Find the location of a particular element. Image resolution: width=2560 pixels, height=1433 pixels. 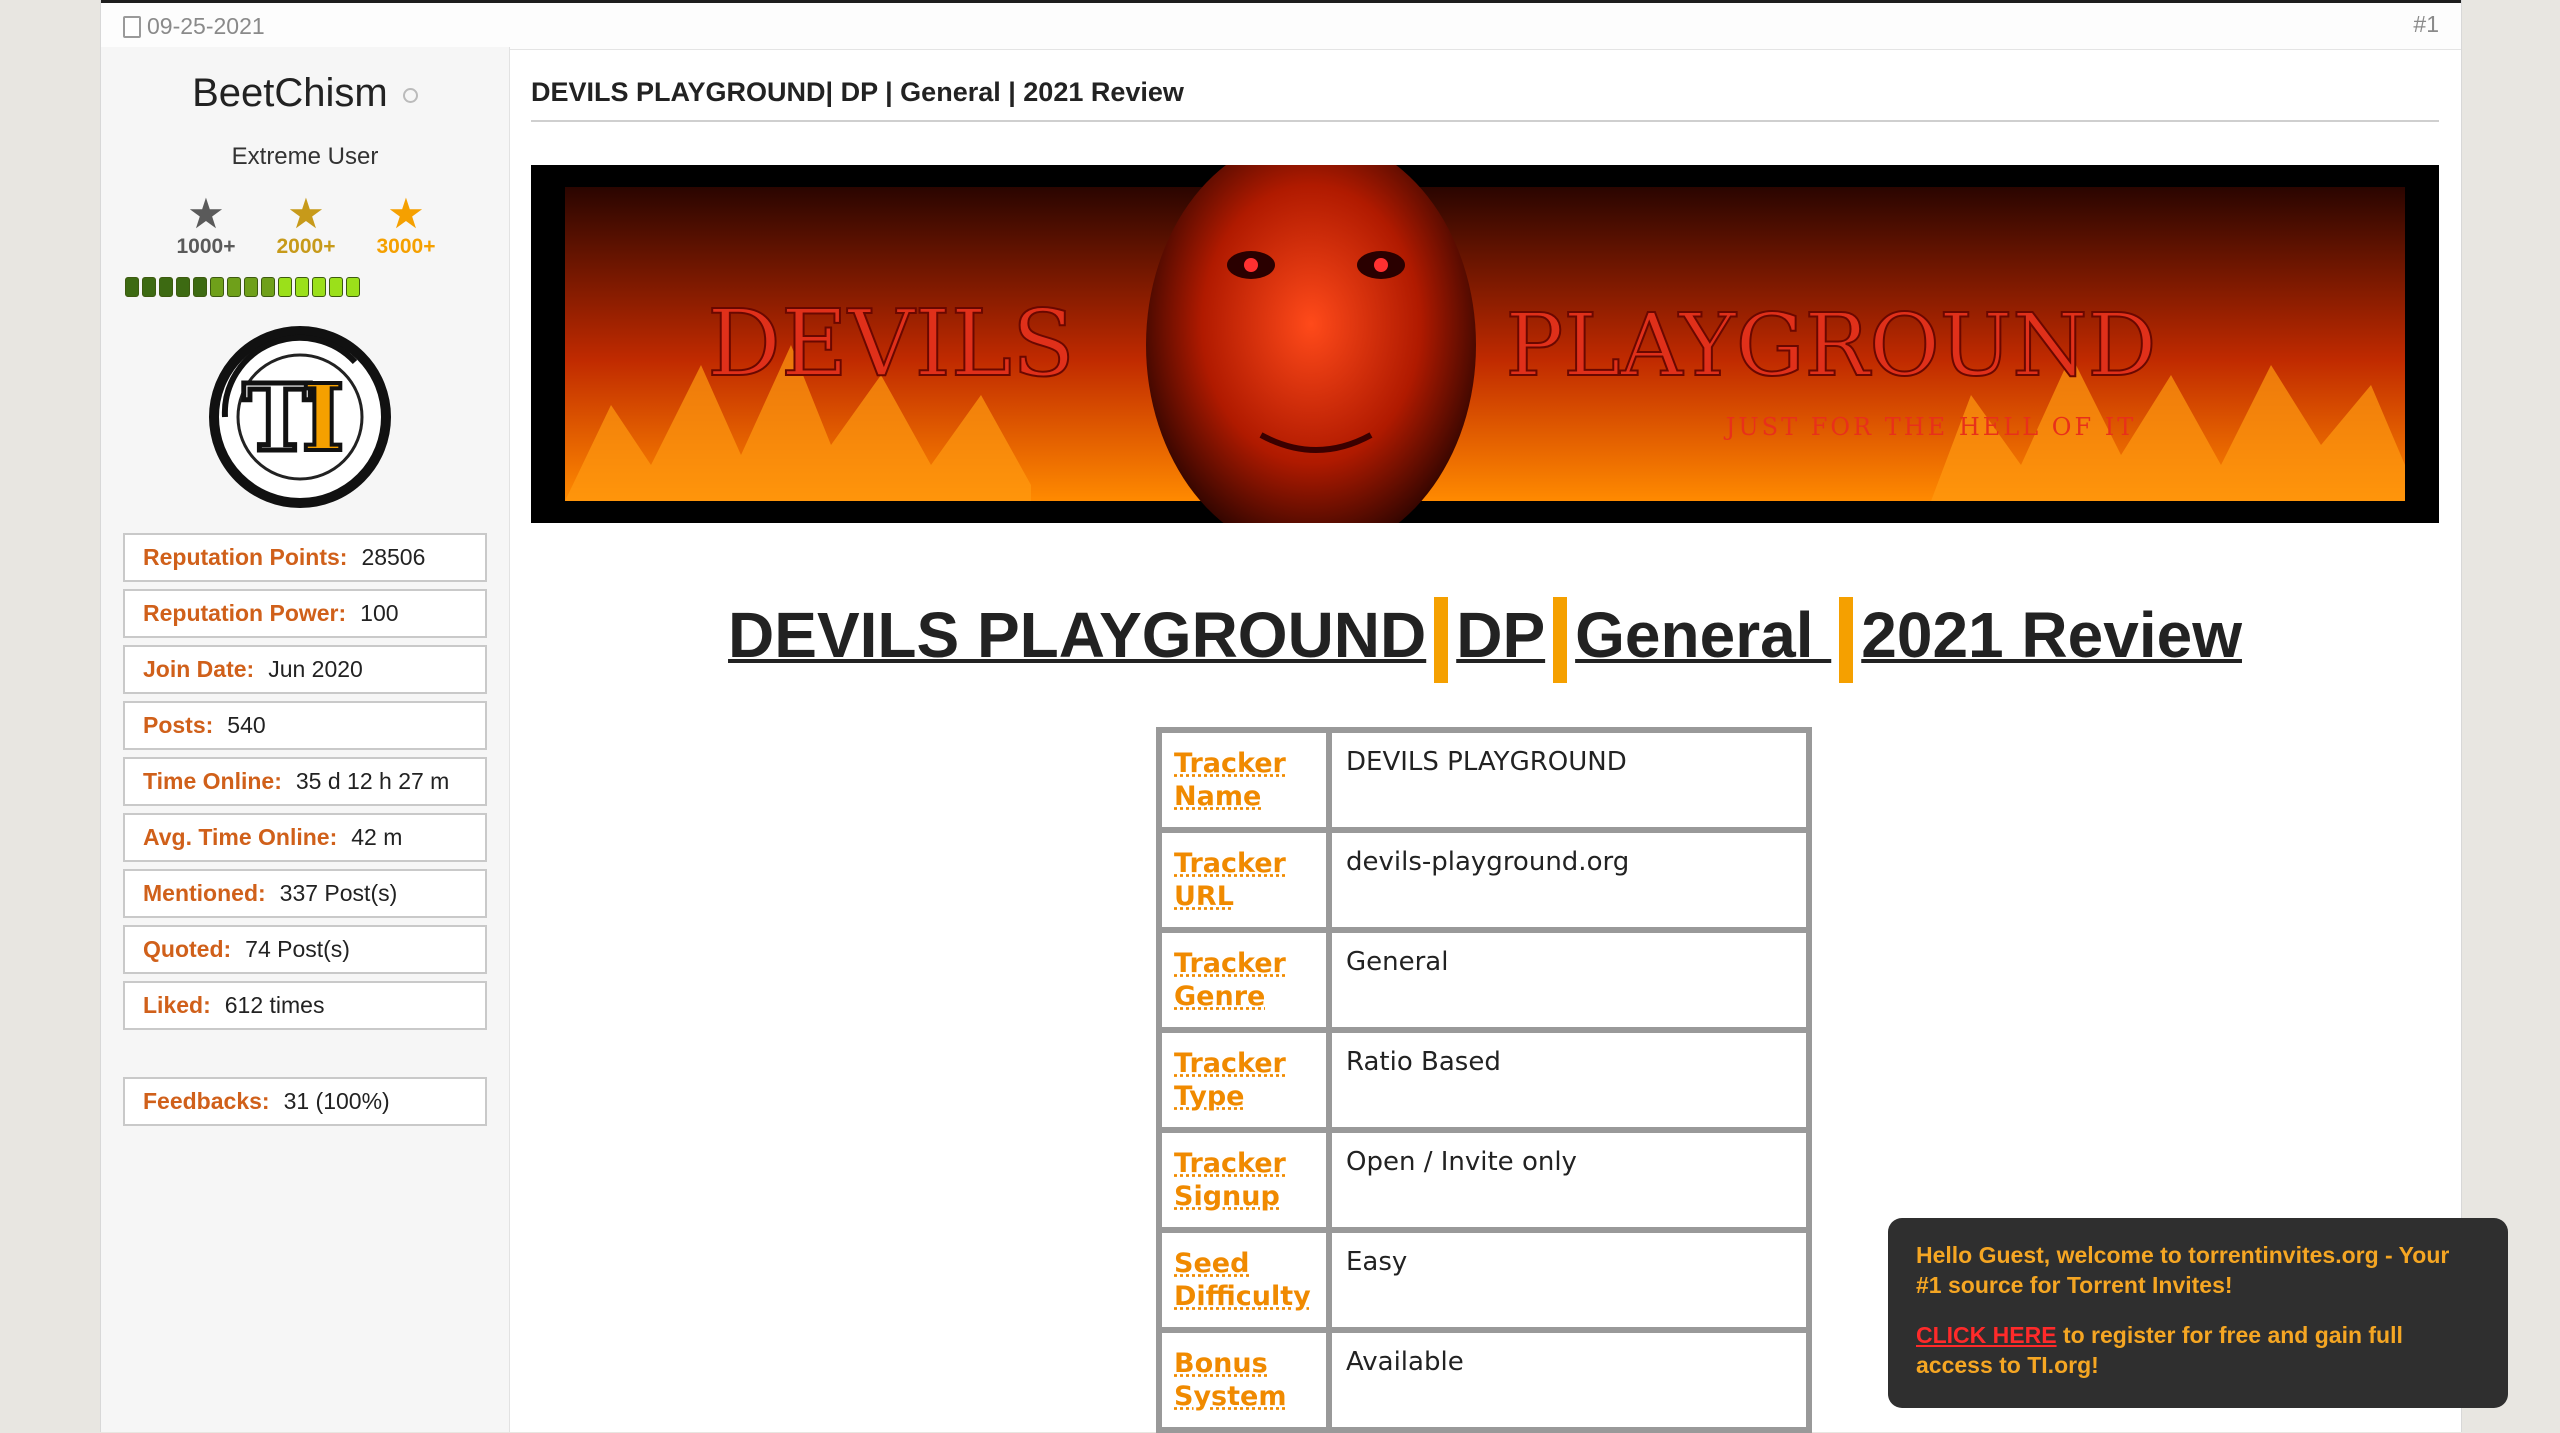

offline-status-icon is located at coordinates (410, 95).